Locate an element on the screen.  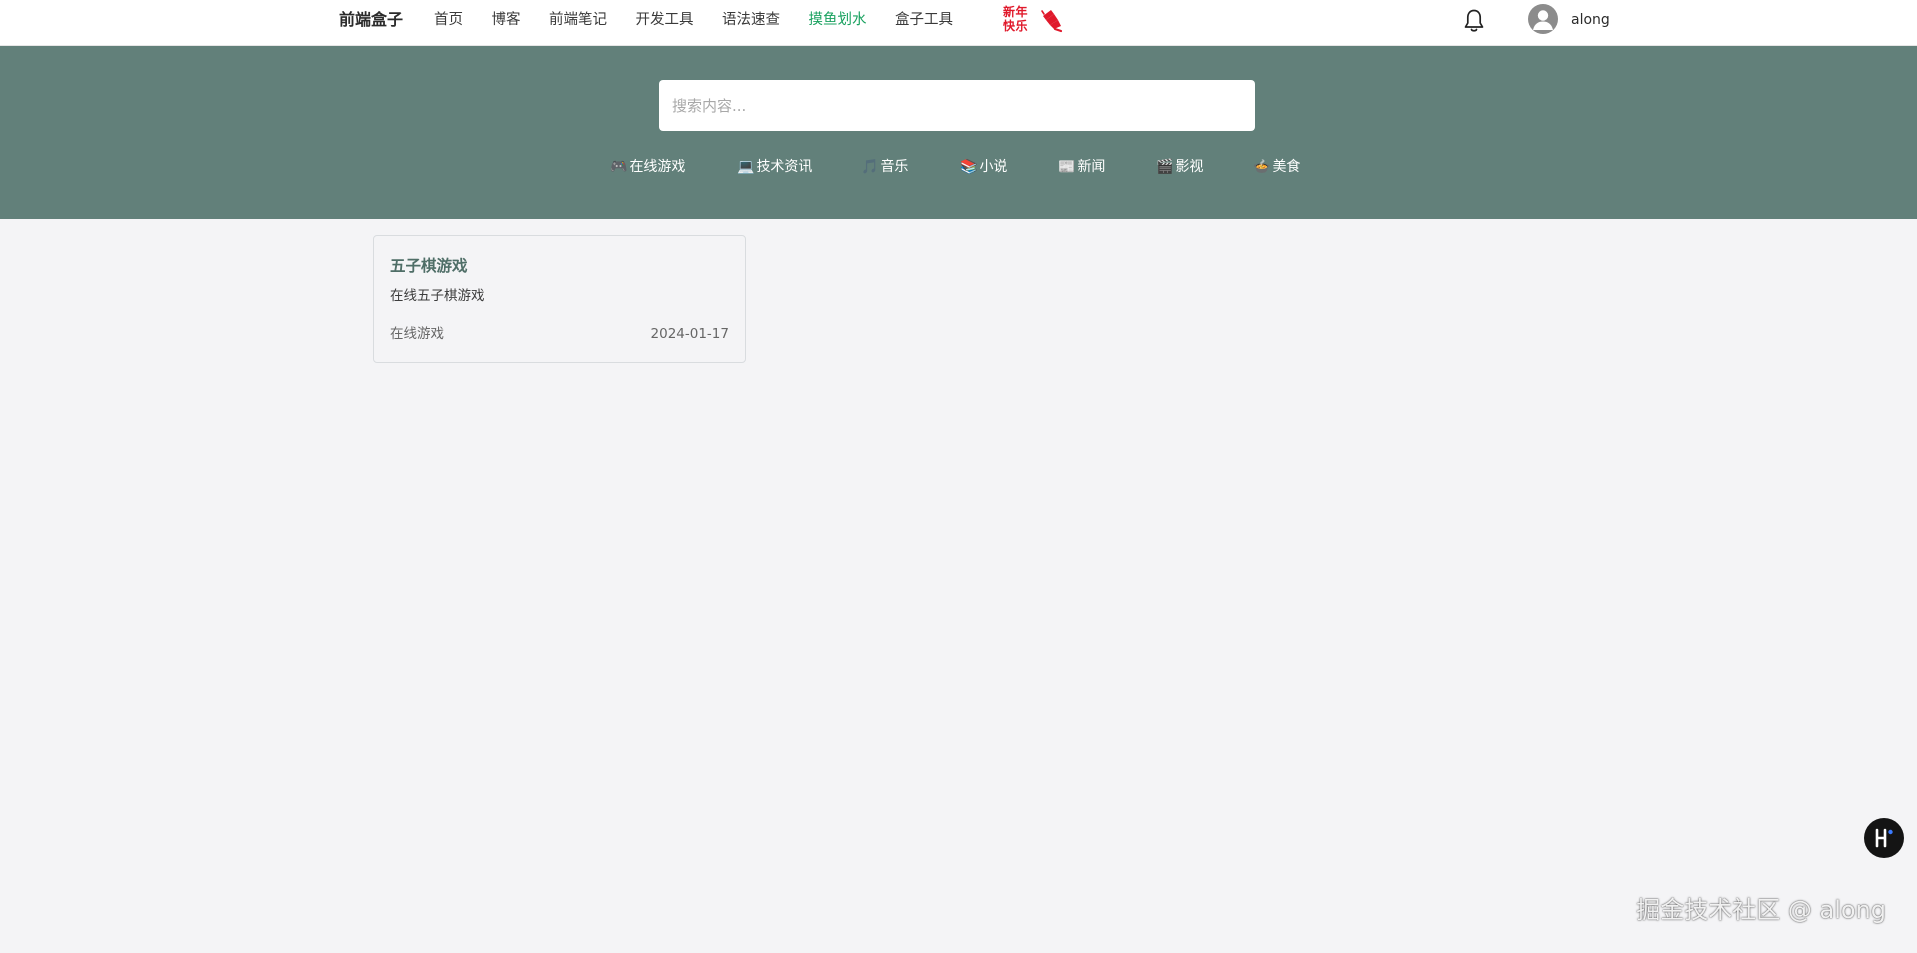
username: along is located at coordinates (1590, 20).